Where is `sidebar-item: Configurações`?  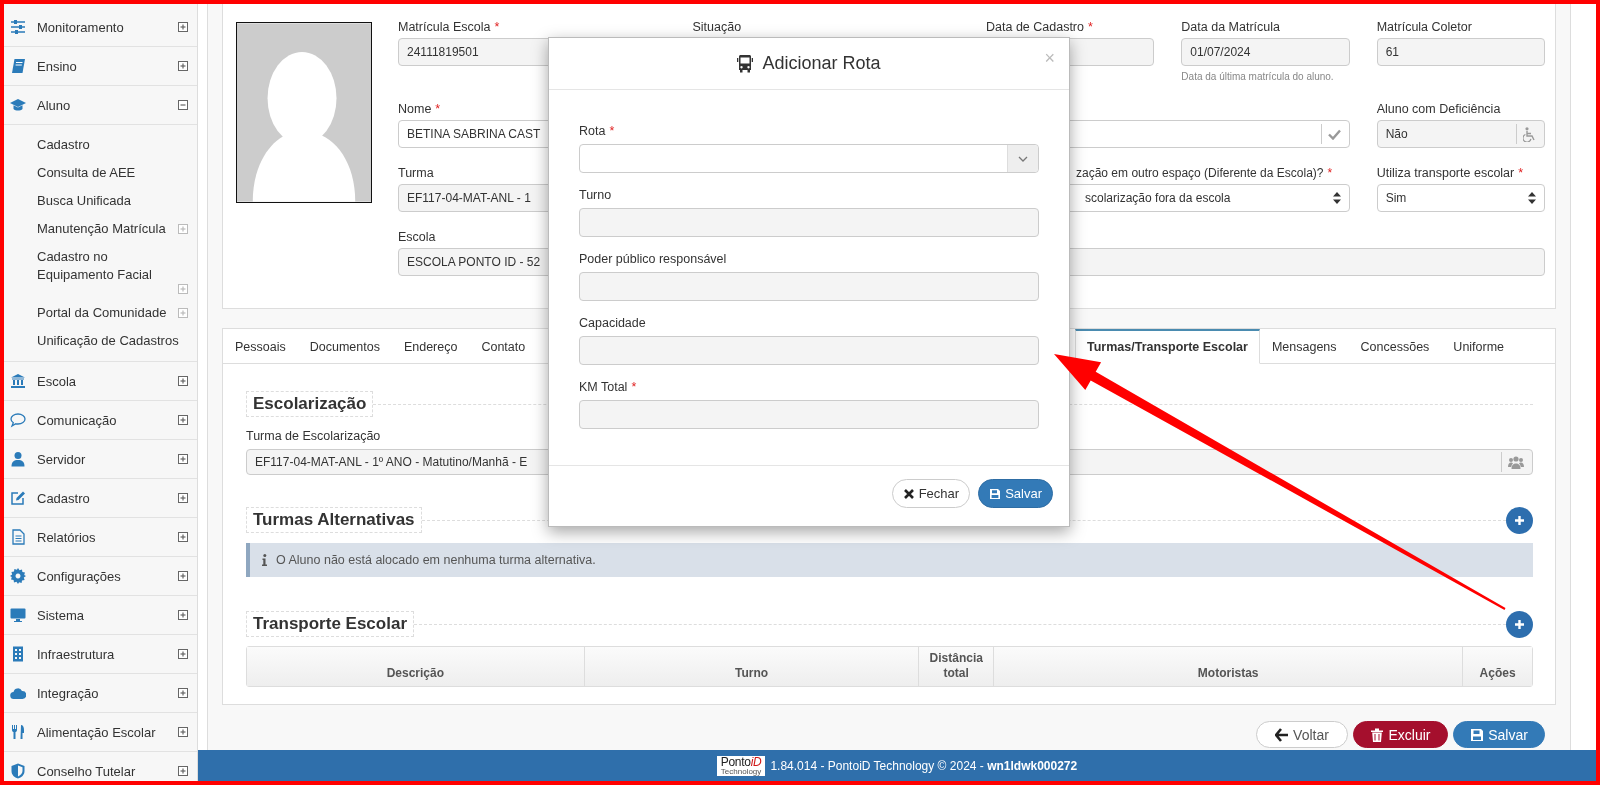 sidebar-item: Configurações is located at coordinates (100, 576).